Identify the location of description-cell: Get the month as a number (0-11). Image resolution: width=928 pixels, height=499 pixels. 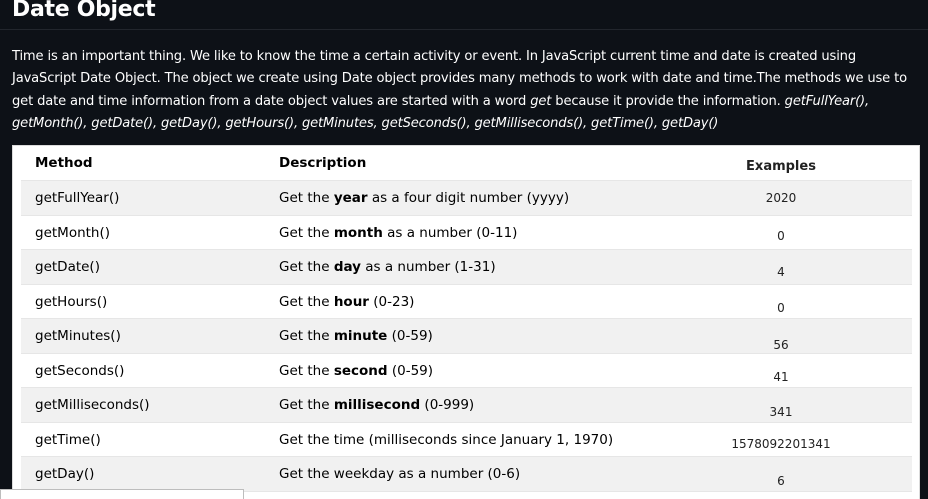
(398, 233).